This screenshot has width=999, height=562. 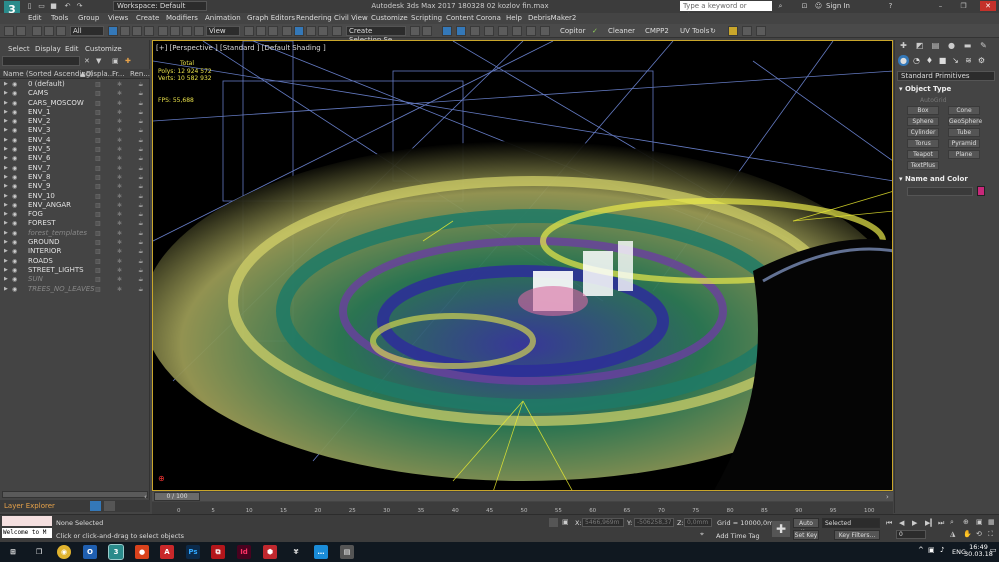 I want to click on layer-row: ▶ ◉ CARS_MOSCOW ▥ ✱ ☕, so click(x=75, y=103).